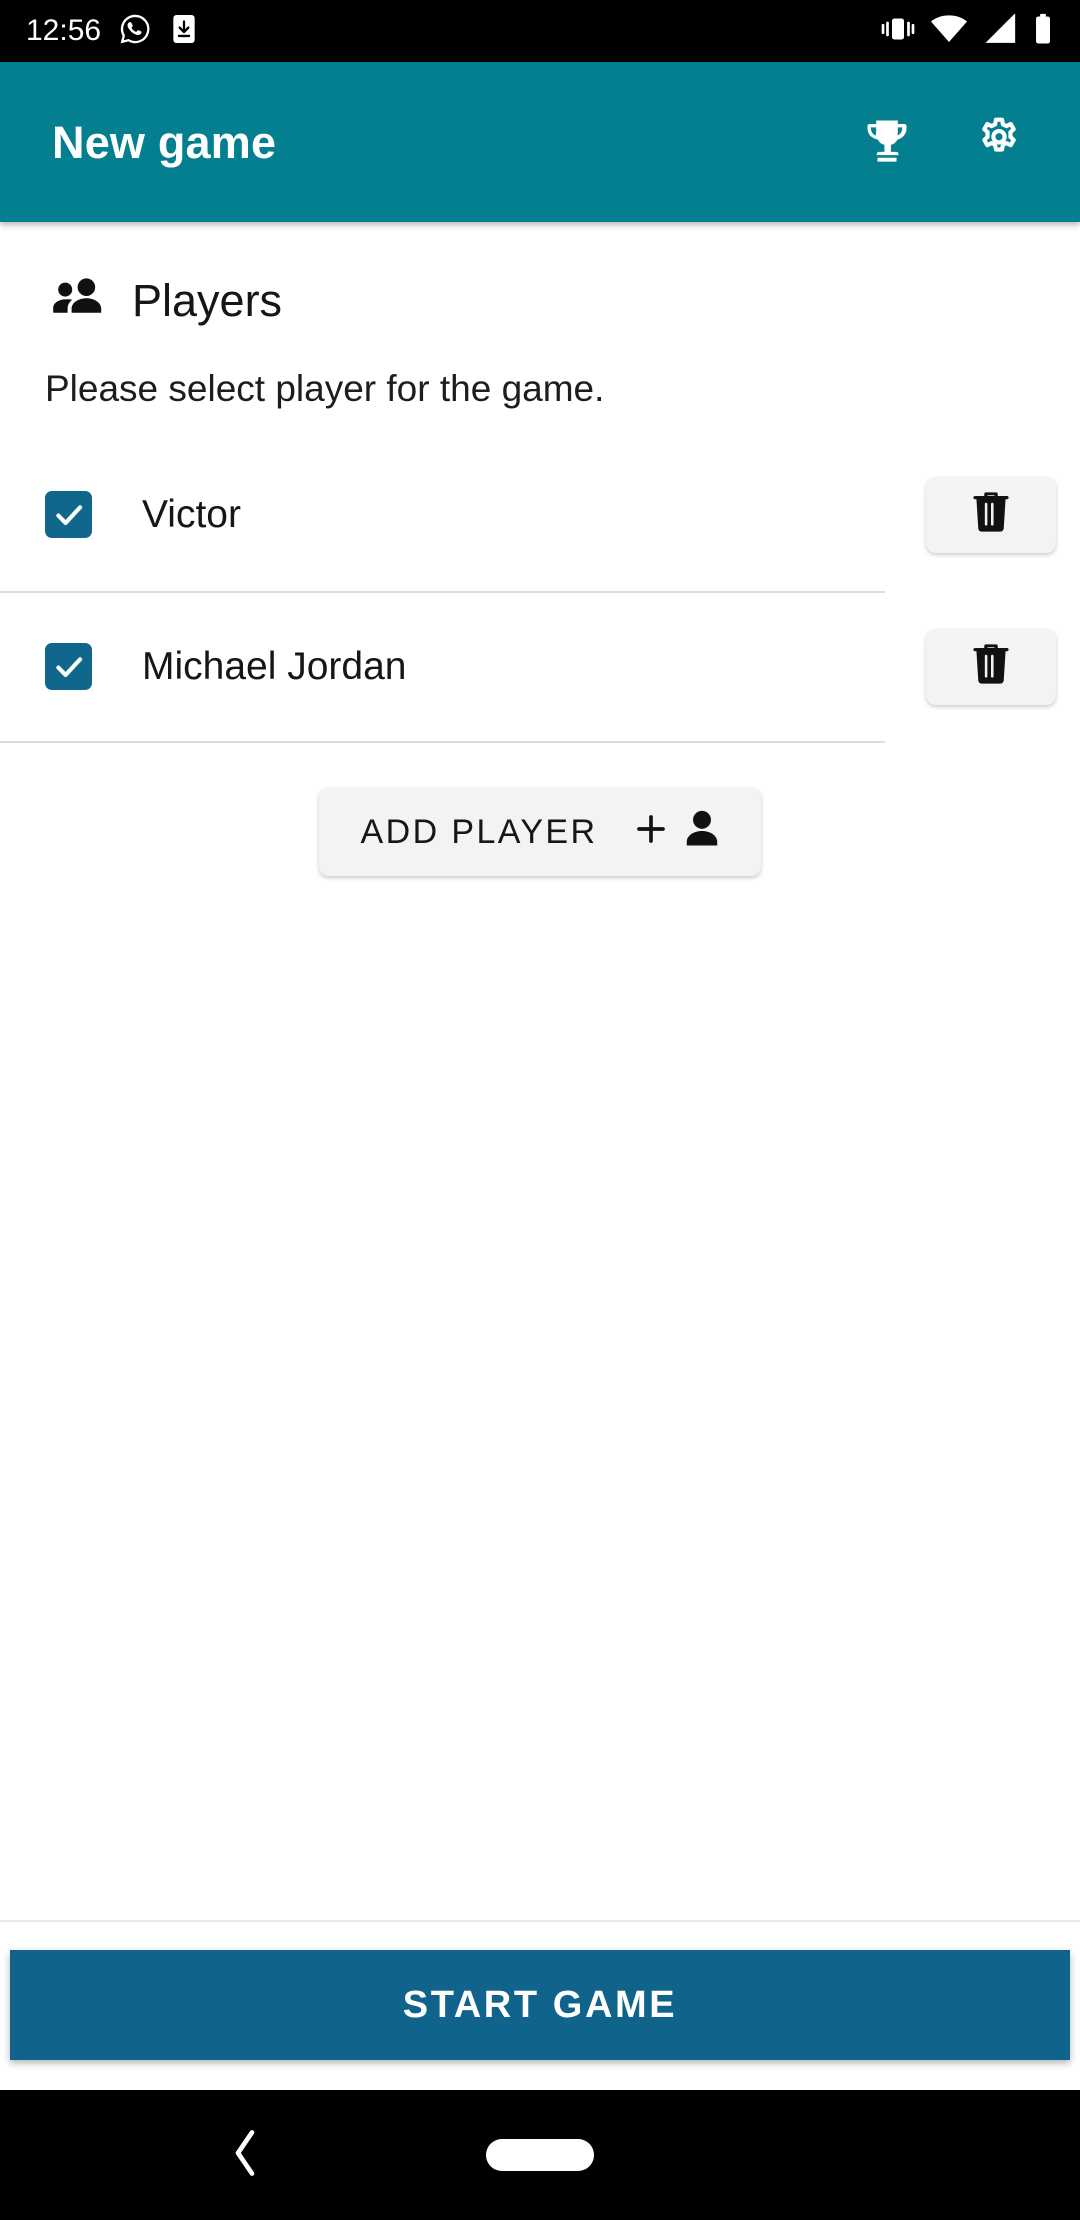  Describe the element at coordinates (442, 515) in the screenshot. I see `player-row-inner: Victor` at that location.